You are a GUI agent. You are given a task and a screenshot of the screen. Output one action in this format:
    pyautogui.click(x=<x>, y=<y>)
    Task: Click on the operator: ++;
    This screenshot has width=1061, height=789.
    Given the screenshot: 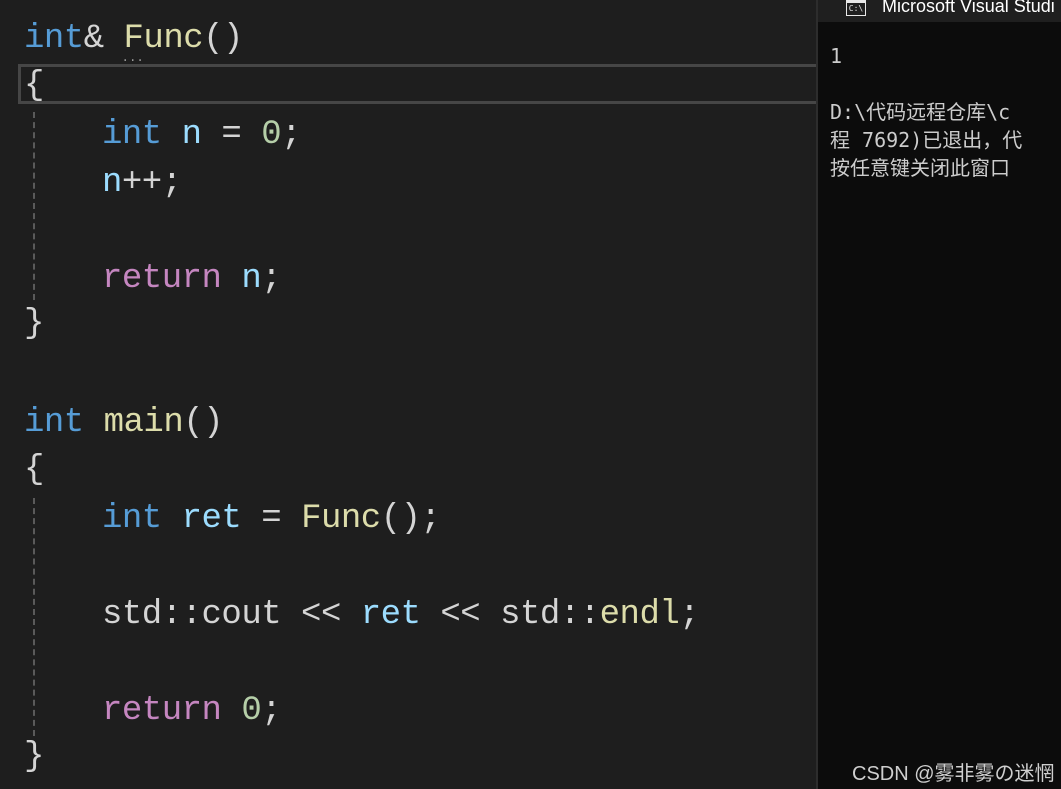 What is the action you would take?
    pyautogui.click(x=151, y=183)
    